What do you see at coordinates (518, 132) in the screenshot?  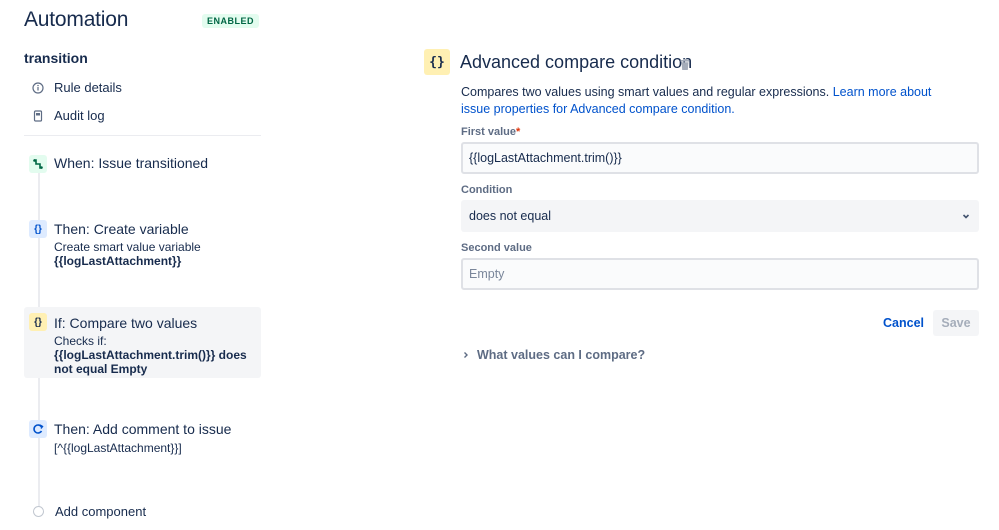 I see `required-mark: *` at bounding box center [518, 132].